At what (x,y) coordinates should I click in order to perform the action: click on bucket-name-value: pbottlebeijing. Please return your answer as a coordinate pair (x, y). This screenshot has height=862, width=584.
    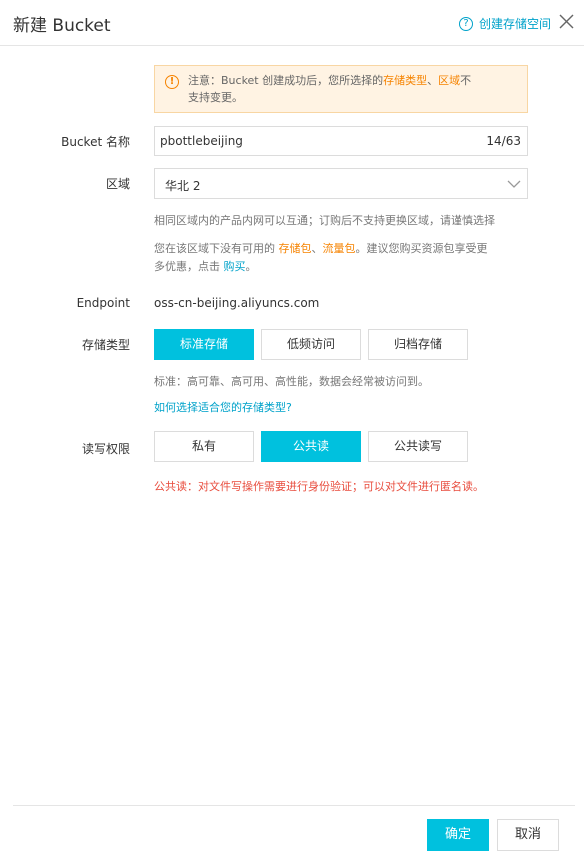
    Looking at the image, I should click on (201, 141).